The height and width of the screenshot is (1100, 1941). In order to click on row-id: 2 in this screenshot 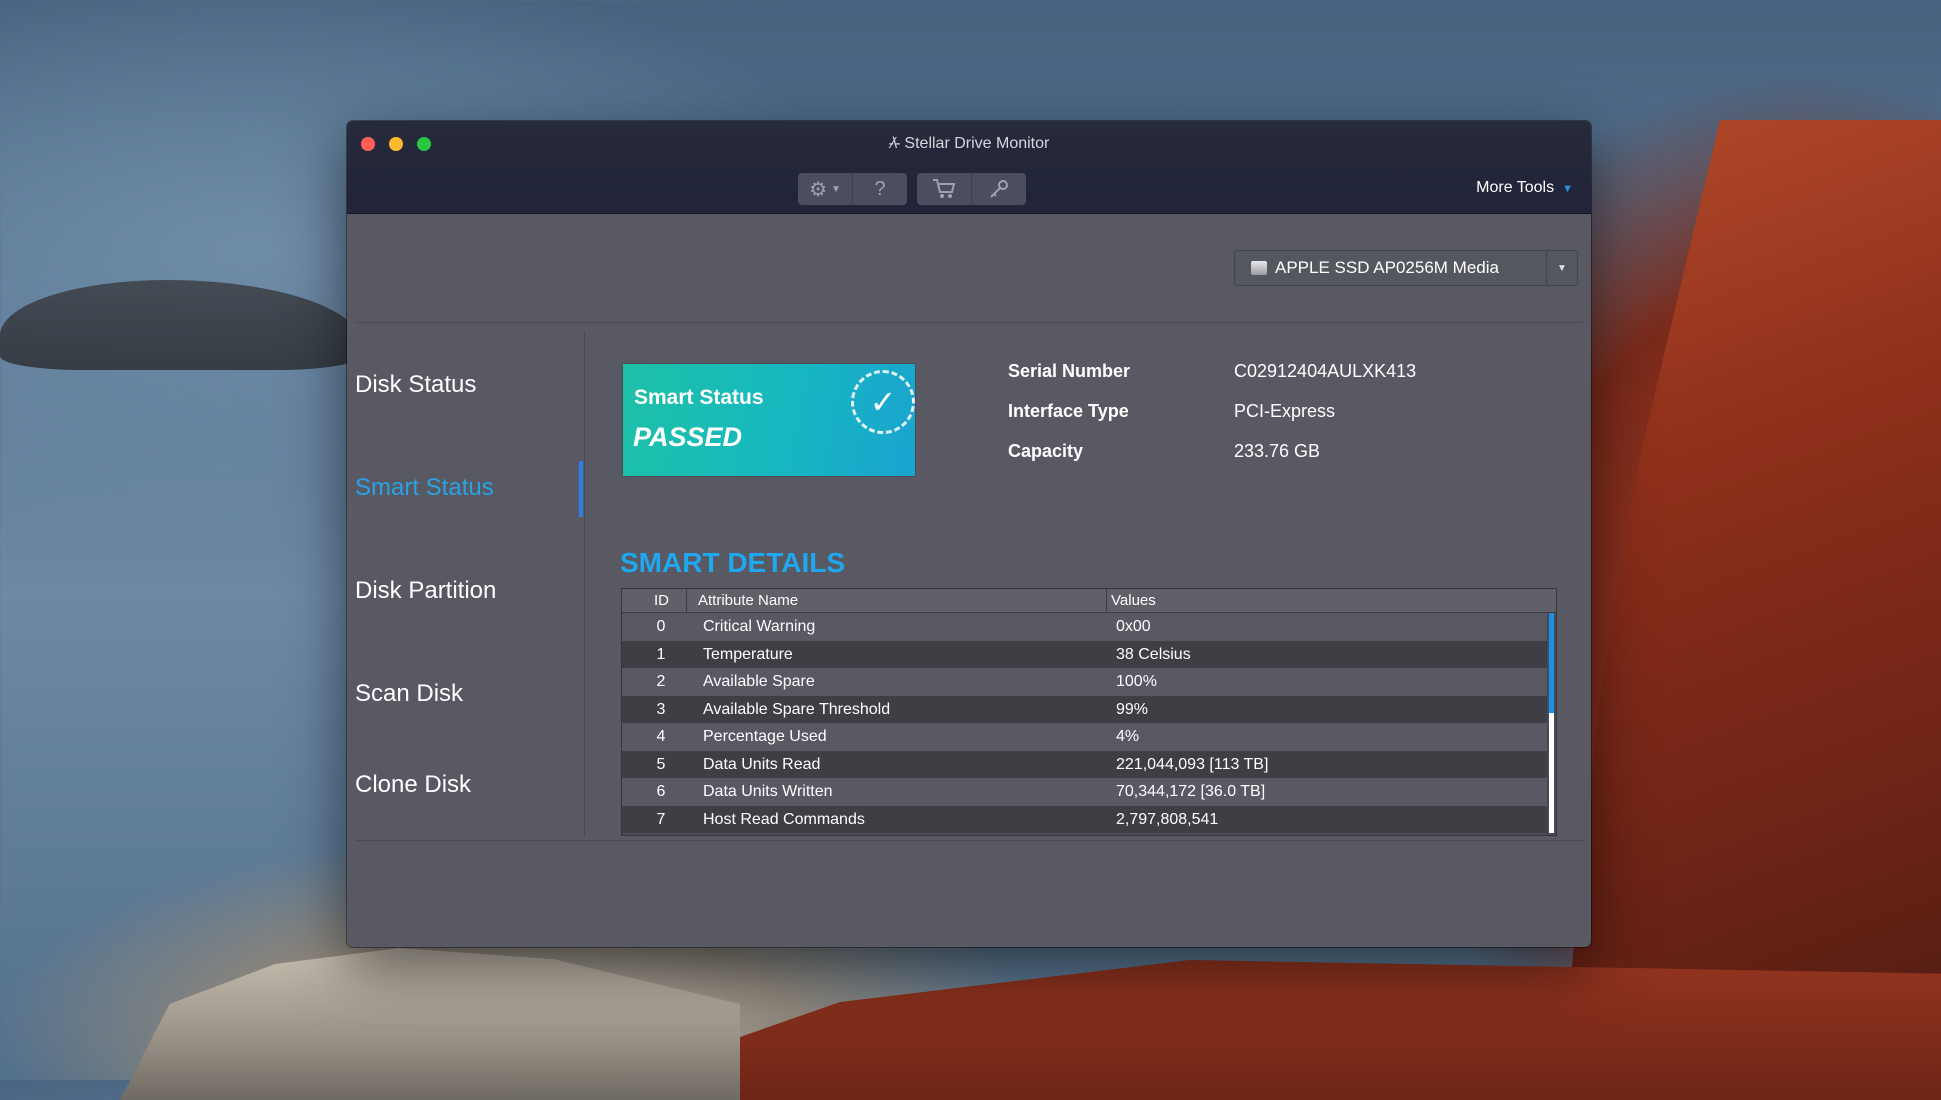, I will do `click(661, 681)`.